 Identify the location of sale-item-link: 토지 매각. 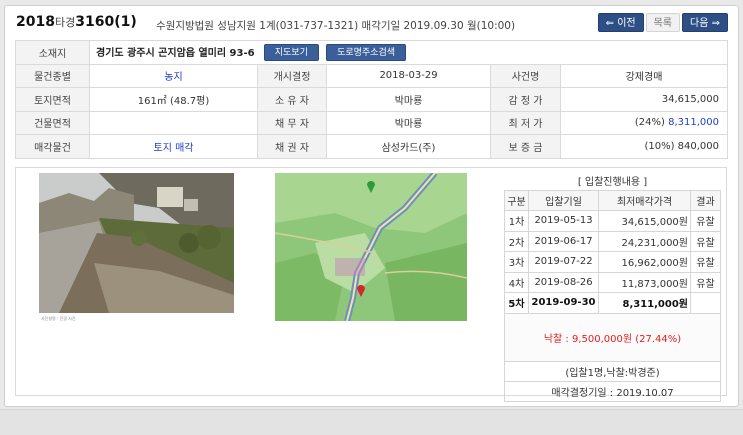
(173, 146).